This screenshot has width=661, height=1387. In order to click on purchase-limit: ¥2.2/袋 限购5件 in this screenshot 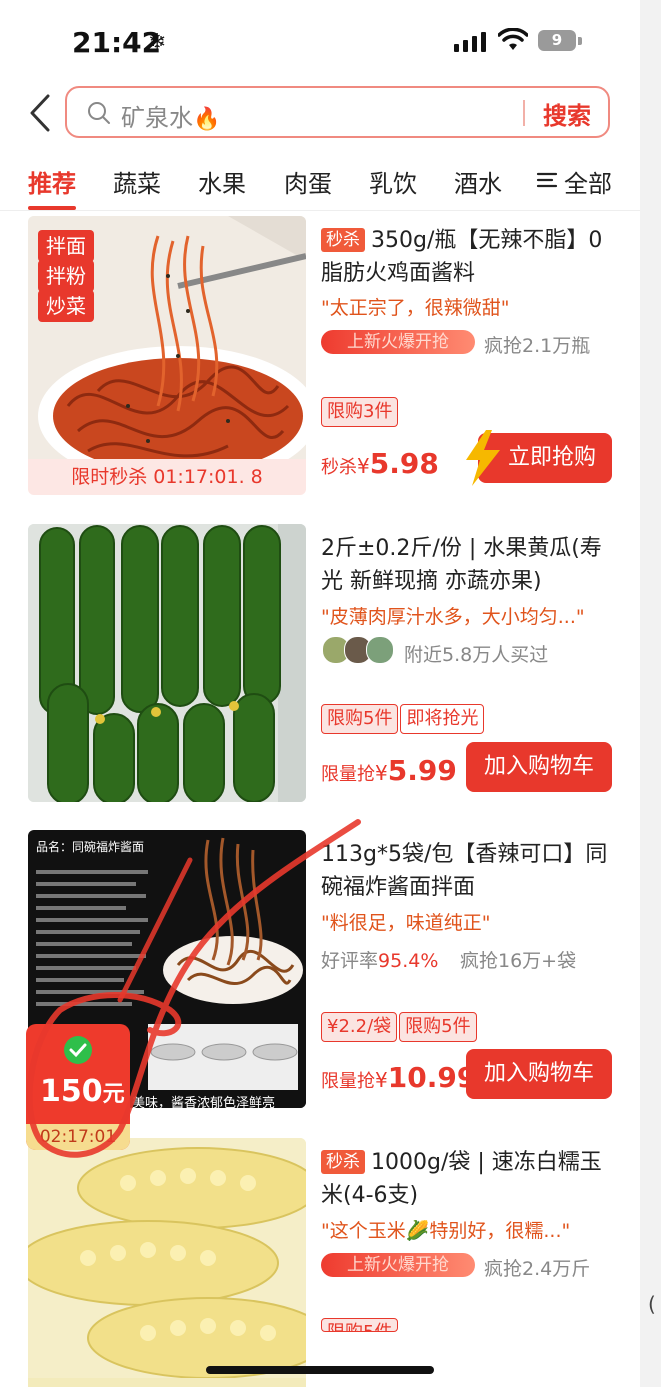, I will do `click(400, 1027)`.